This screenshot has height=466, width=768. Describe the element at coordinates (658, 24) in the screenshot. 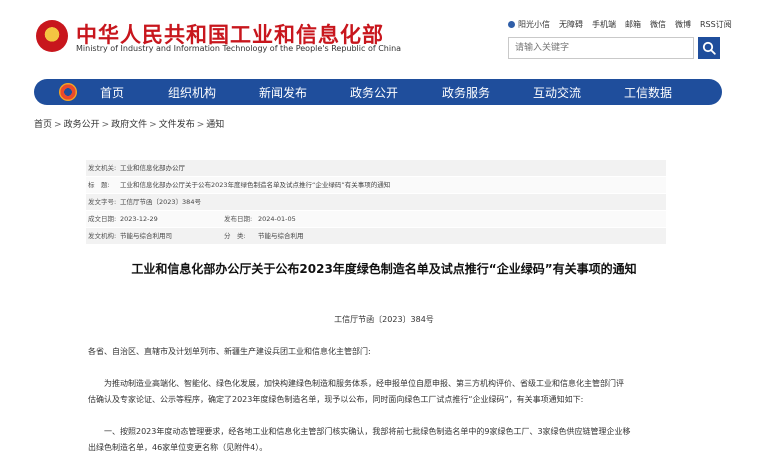

I see `top-link-wechat: 微信` at that location.